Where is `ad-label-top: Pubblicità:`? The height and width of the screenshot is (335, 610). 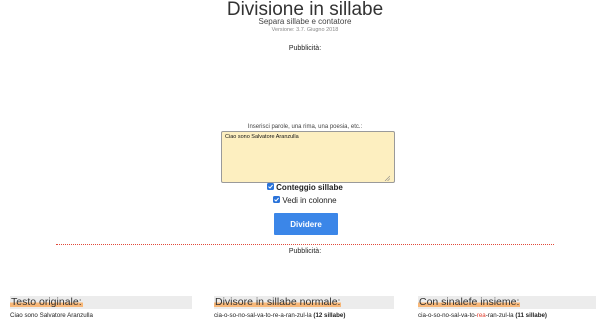
ad-label-top: Pubblicità: is located at coordinates (305, 48).